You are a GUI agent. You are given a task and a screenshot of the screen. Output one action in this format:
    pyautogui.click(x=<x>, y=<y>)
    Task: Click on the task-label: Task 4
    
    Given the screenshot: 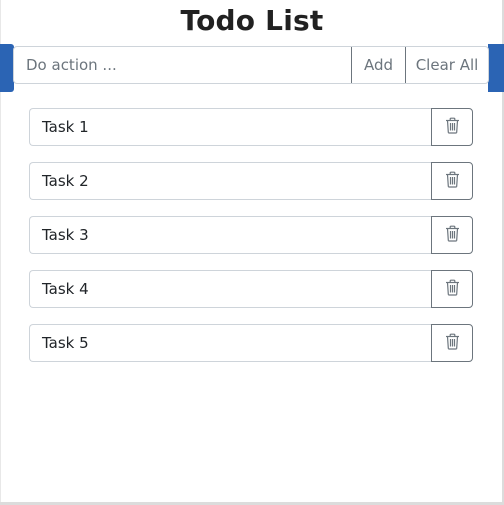 What is the action you would take?
    pyautogui.click(x=230, y=289)
    